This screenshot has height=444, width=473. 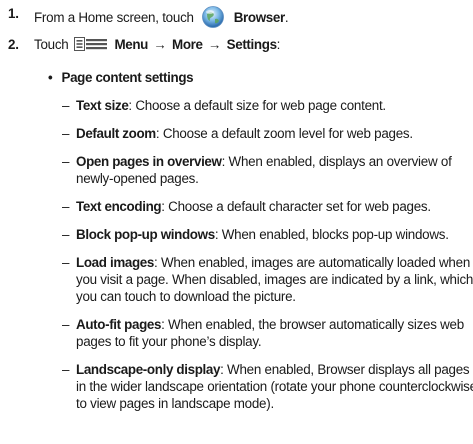 I want to click on item-desc: : When enabled, displays an overview of, so click(x=336, y=161).